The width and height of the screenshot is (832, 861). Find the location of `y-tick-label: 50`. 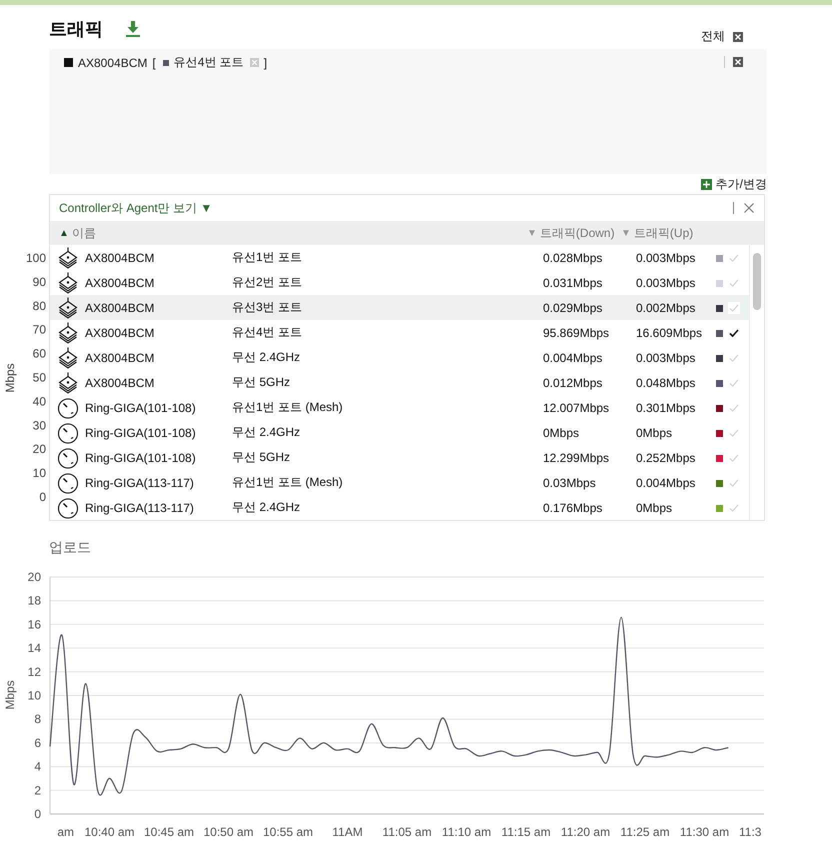

y-tick-label: 50 is located at coordinates (39, 377).